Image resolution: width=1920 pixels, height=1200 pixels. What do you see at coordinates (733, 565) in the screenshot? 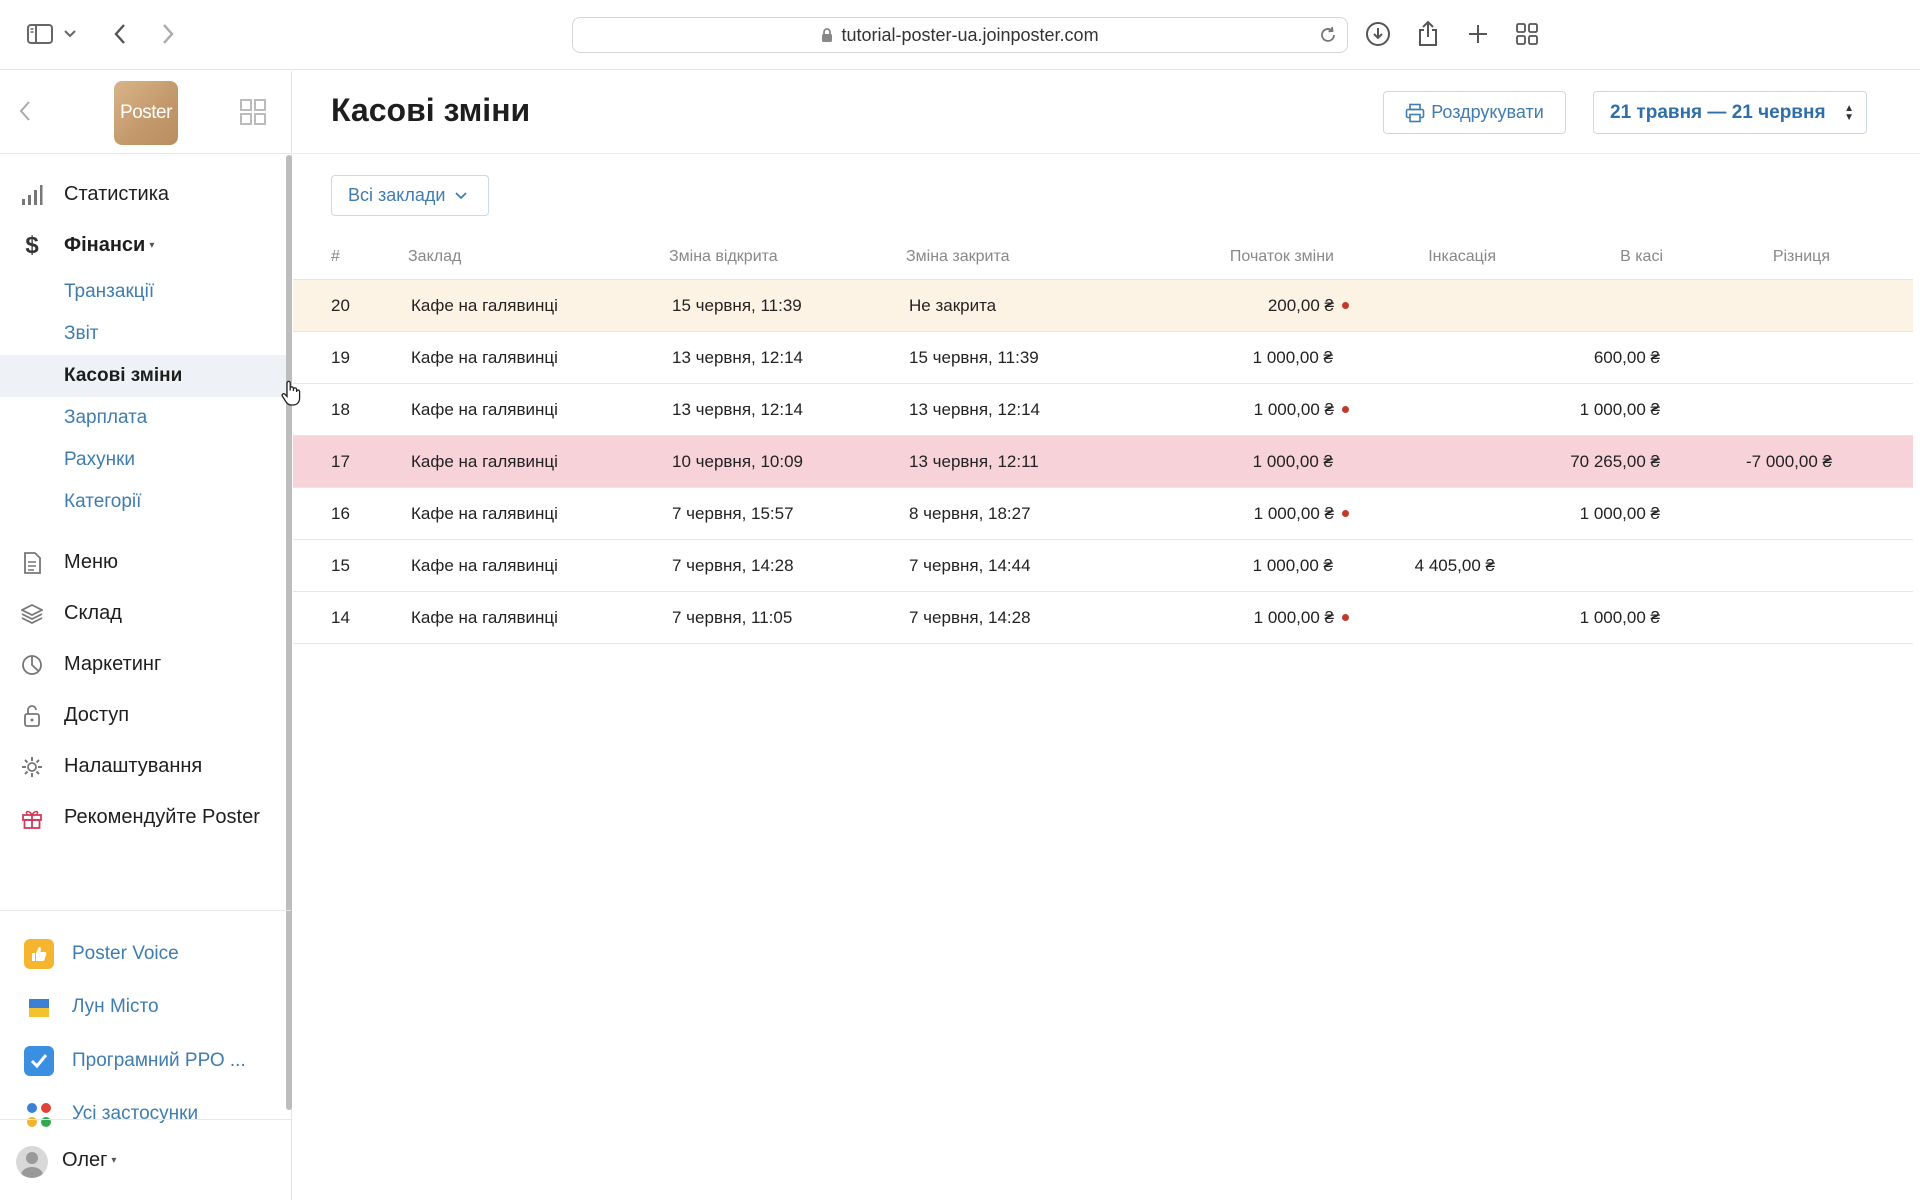
I see `cell-opened-value: 7 червня, 14:28` at bounding box center [733, 565].